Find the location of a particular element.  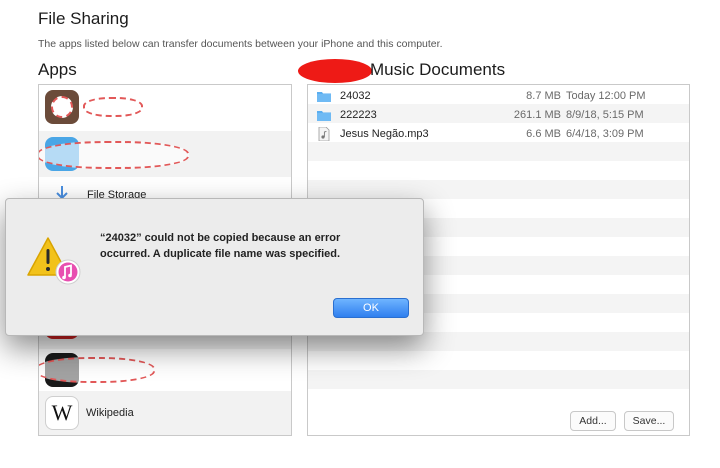

document-row: 222223 261.1 MB 8/9/18, 5:15 PM is located at coordinates (498, 115).